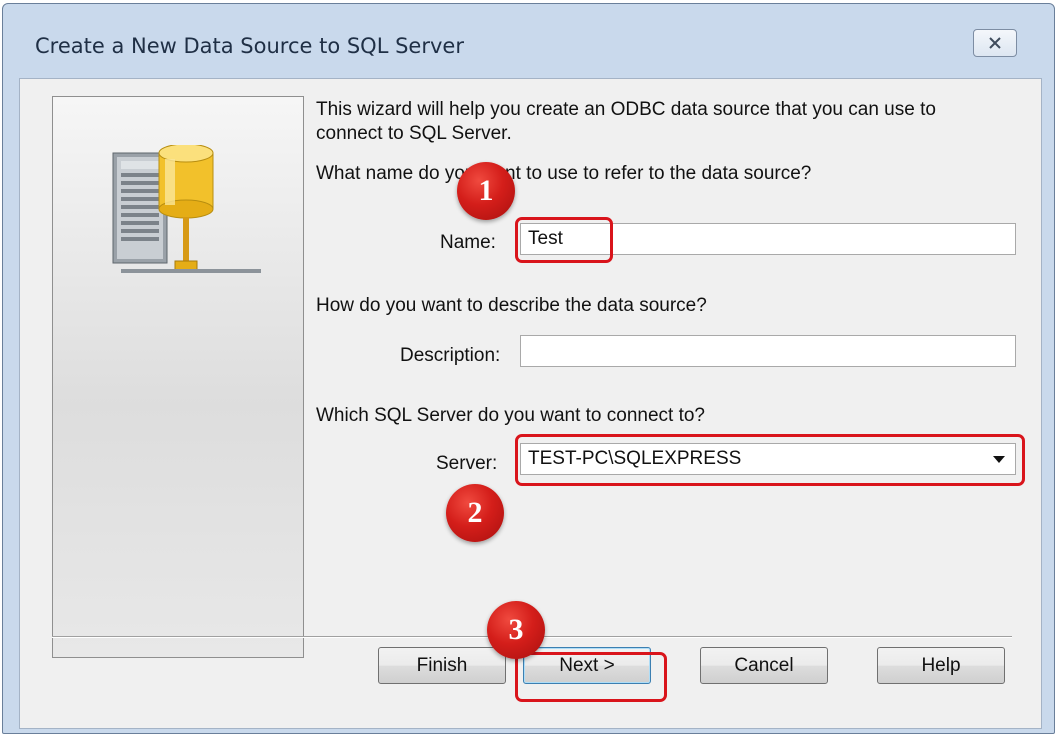 The width and height of the screenshot is (1059, 737). Describe the element at coordinates (475, 513) in the screenshot. I see `step-marker-2: 2` at that location.